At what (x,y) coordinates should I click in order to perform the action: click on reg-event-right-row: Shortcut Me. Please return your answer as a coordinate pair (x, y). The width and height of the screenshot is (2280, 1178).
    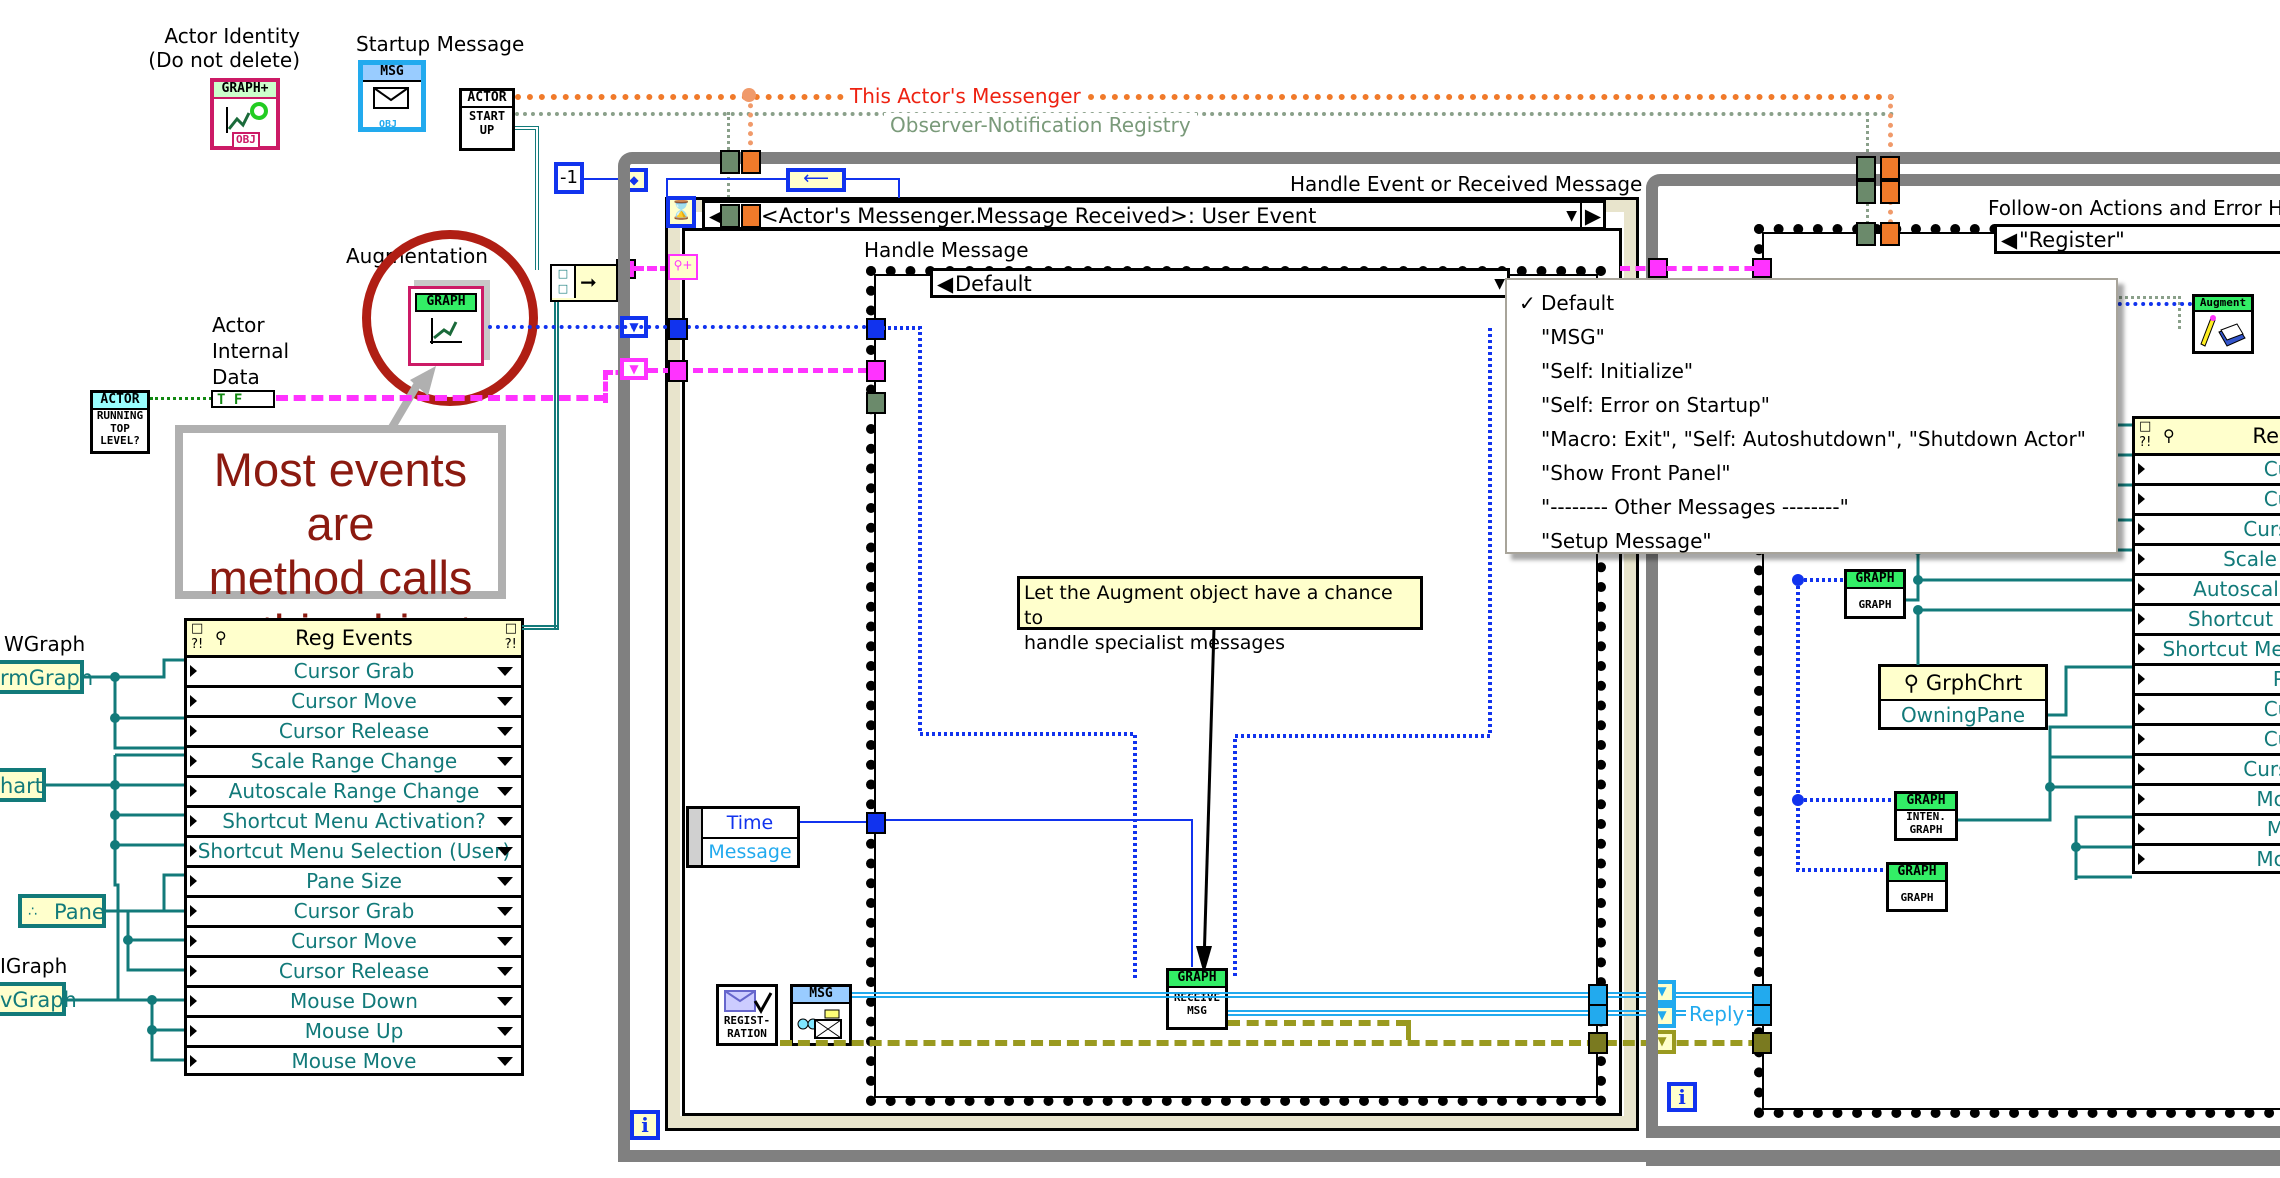
    Looking at the image, I should click on (2207, 621).